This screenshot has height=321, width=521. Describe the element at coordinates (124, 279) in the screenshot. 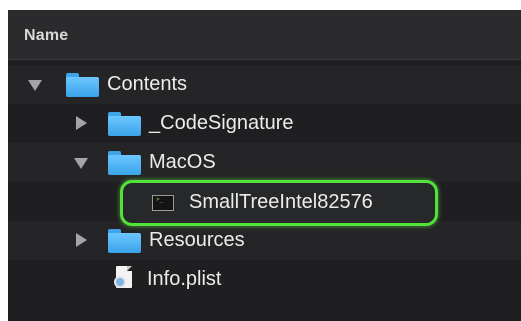

I see `plist-file-icon` at that location.